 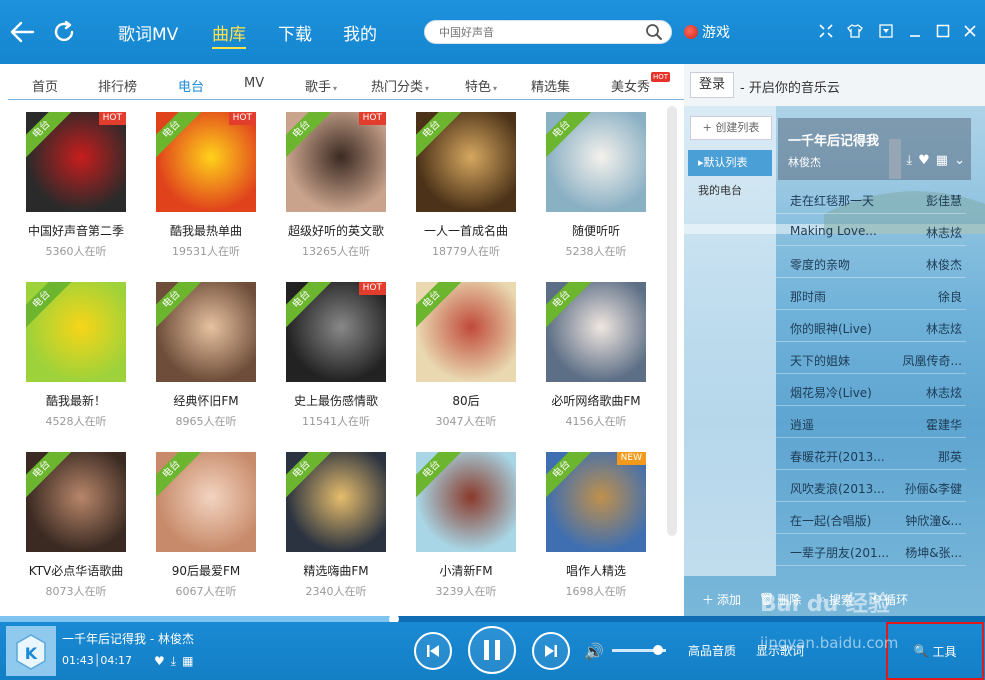 What do you see at coordinates (433, 651) in the screenshot?
I see `previous-button` at bounding box center [433, 651].